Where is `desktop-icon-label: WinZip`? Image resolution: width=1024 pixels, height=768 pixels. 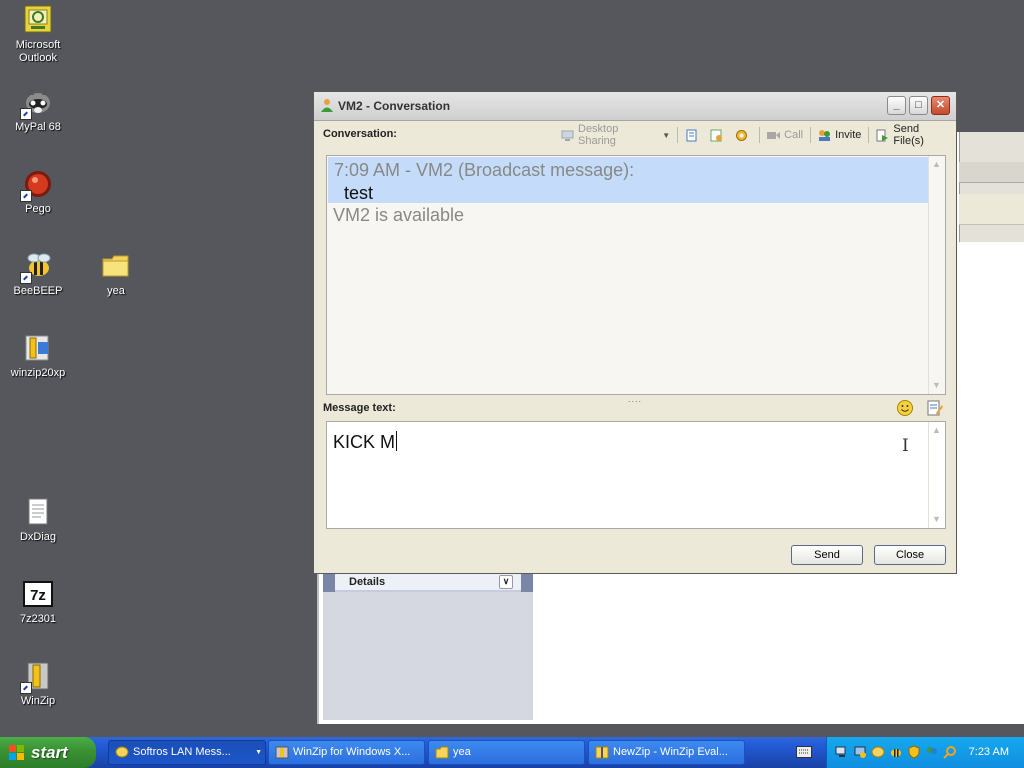
desktop-icon-label: WinZip is located at coordinates (38, 701).